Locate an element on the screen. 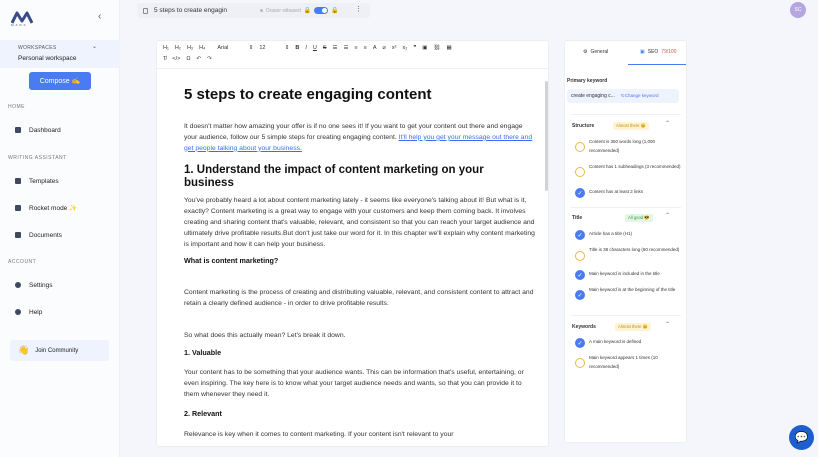 The width and height of the screenshot is (818, 457). bold-icon: B is located at coordinates (297, 48).